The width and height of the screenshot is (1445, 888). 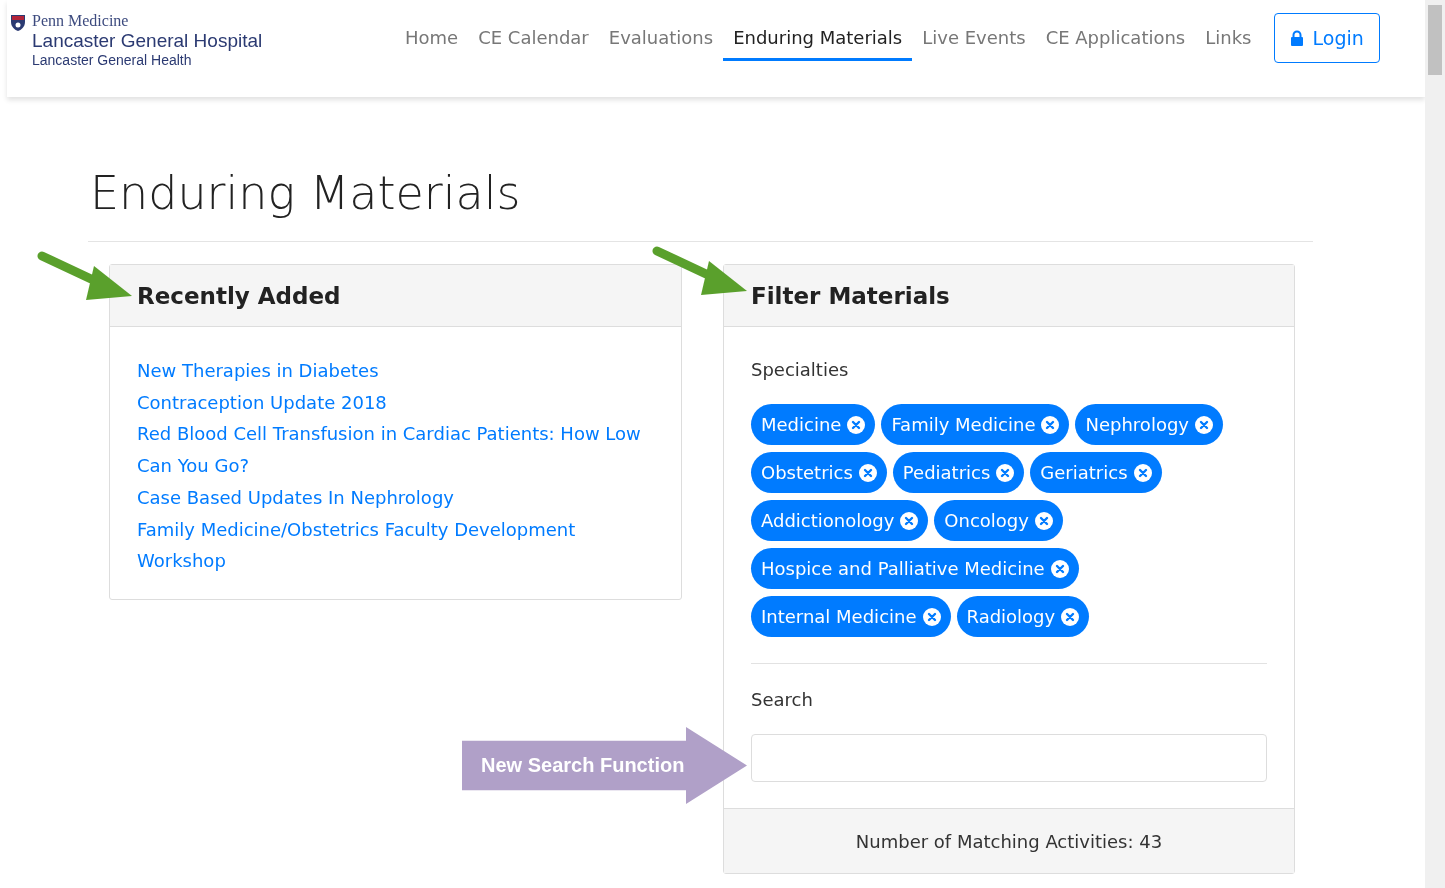 I want to click on matching-count: Number of Matching Activities: 43, so click(x=1009, y=841).